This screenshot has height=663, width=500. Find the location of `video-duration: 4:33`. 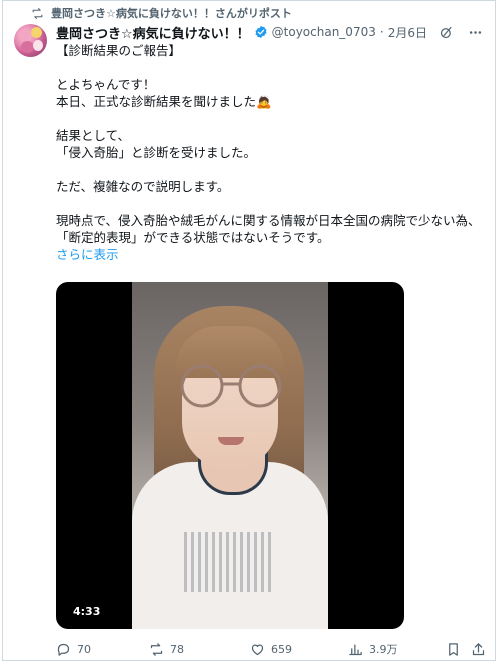

video-duration: 4:33 is located at coordinates (87, 611).